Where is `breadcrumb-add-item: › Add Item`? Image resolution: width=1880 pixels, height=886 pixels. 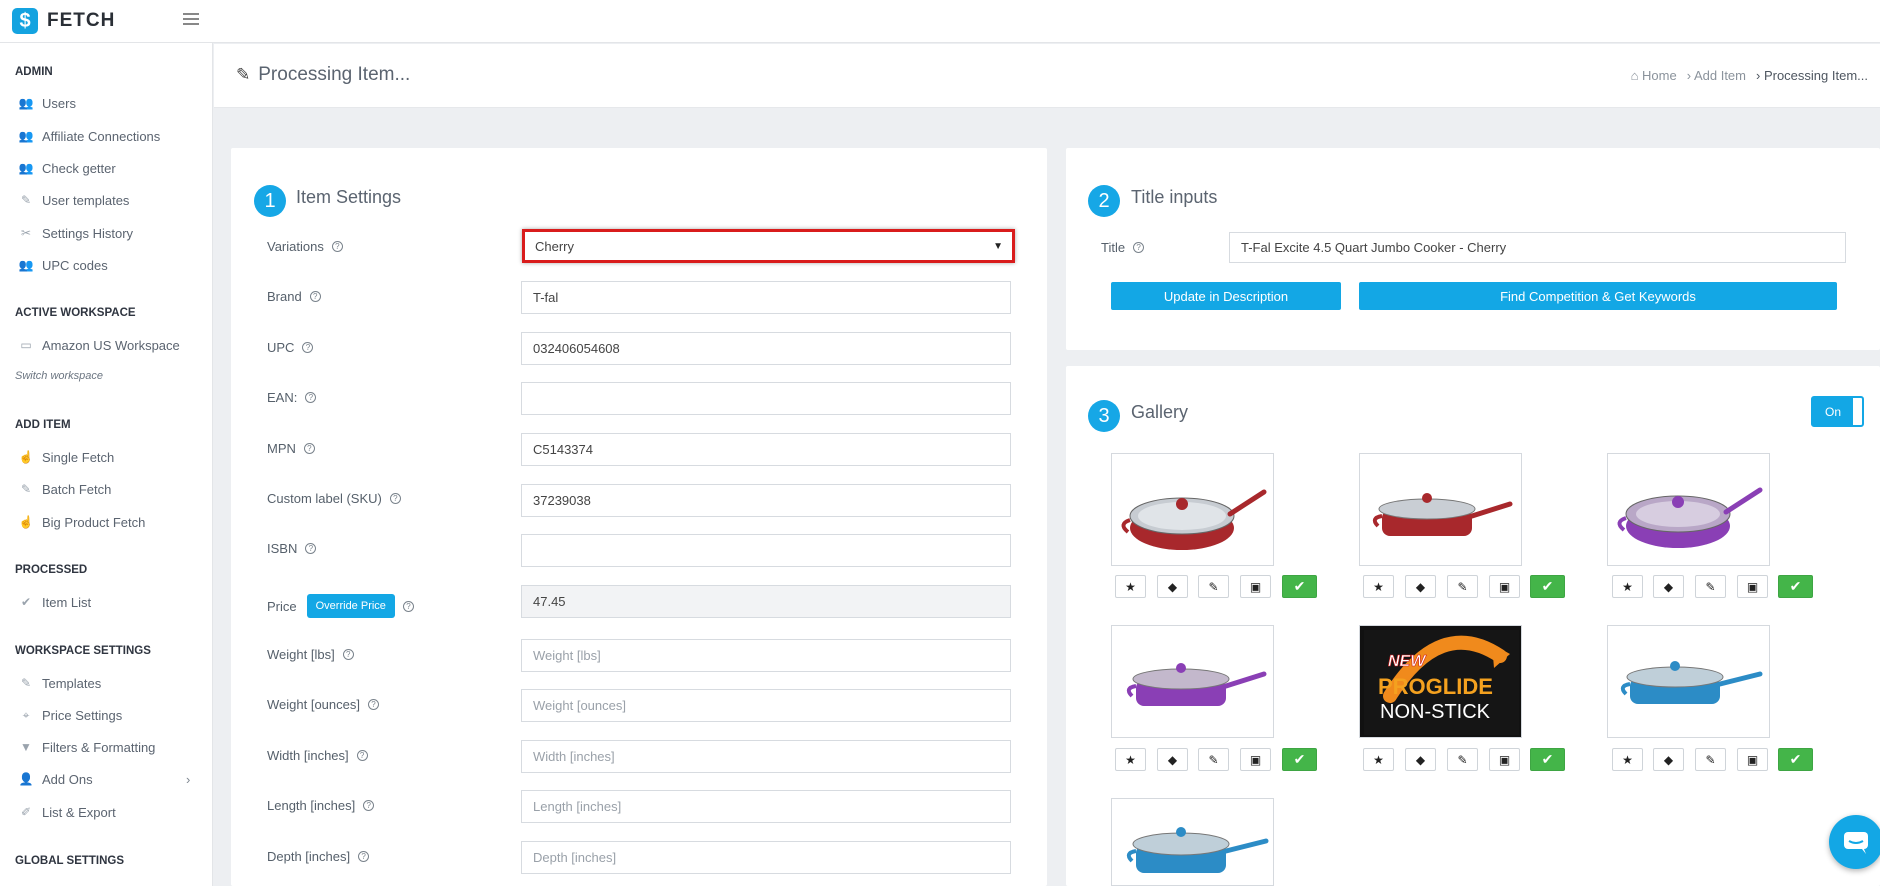
breadcrumb-add-item: › Add Item is located at coordinates (1716, 75).